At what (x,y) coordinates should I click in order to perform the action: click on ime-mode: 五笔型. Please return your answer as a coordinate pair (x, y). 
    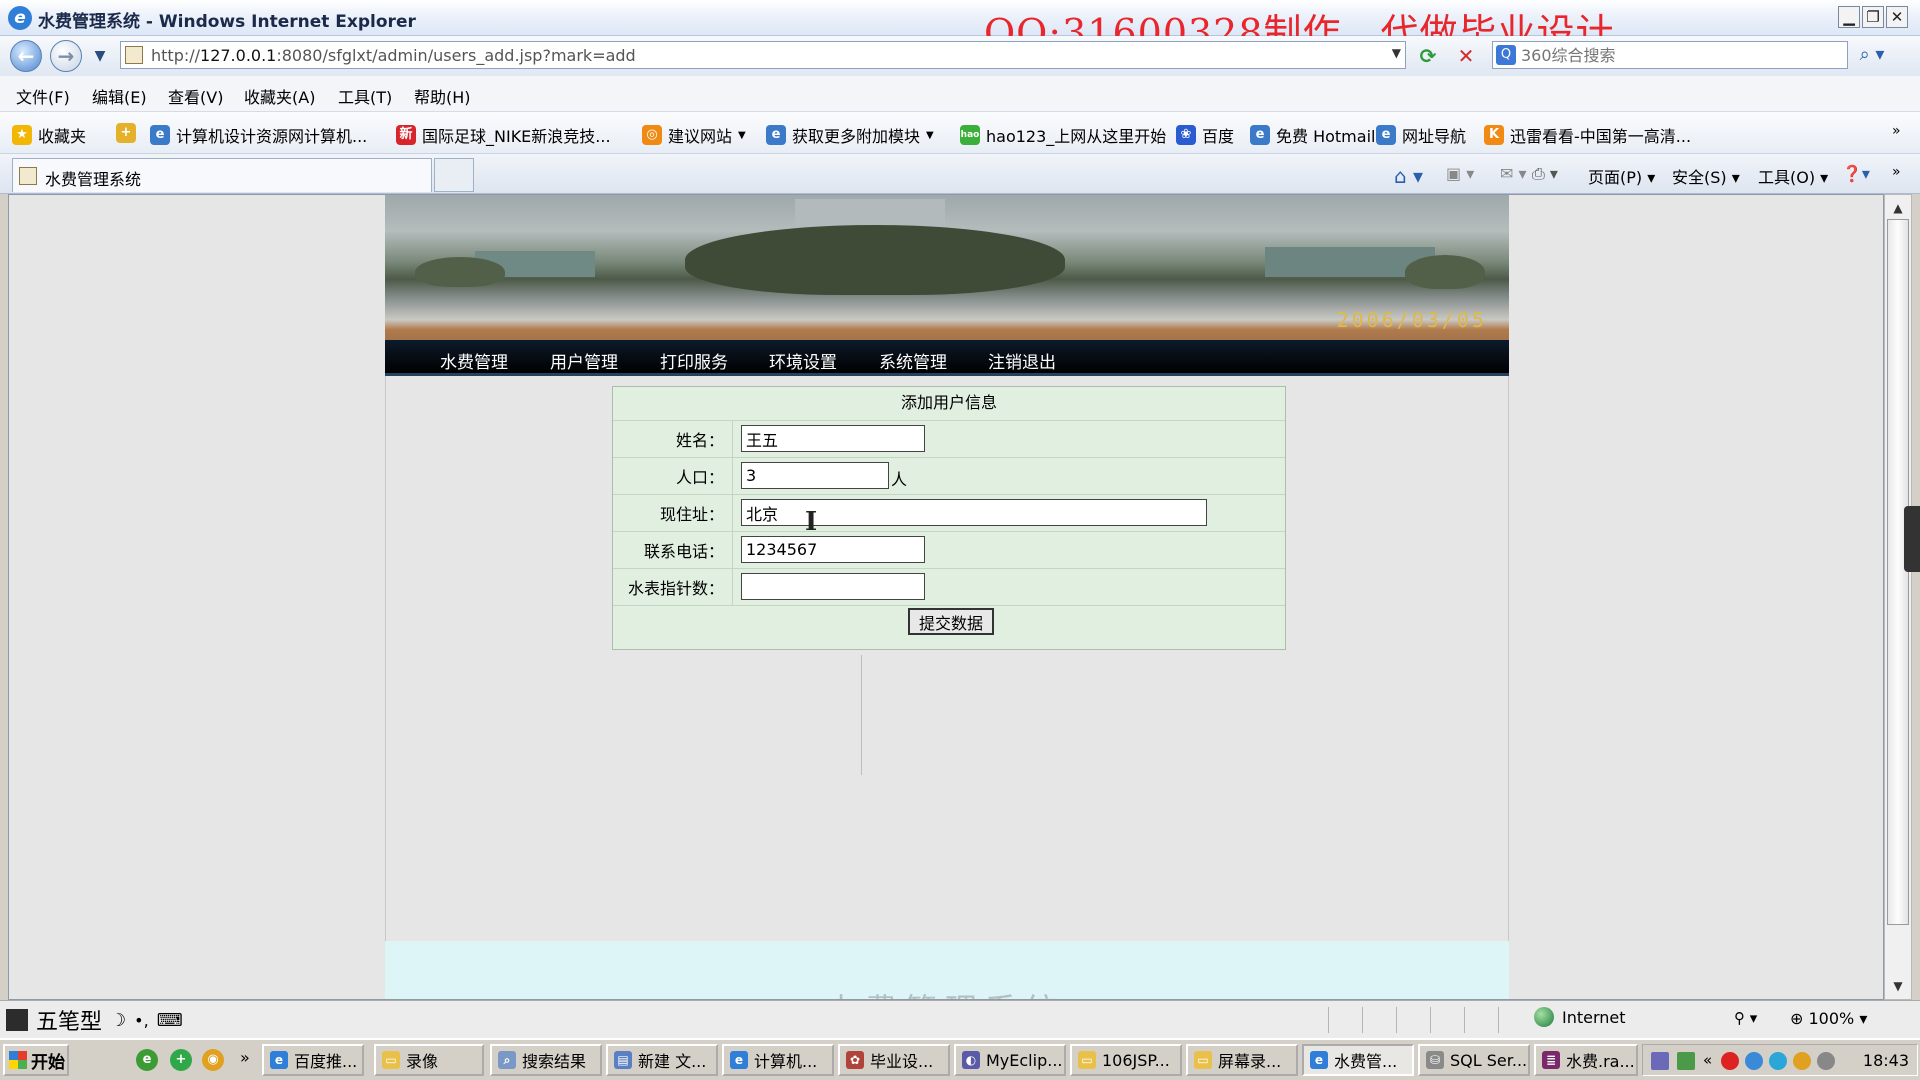
    Looking at the image, I should click on (69, 1020).